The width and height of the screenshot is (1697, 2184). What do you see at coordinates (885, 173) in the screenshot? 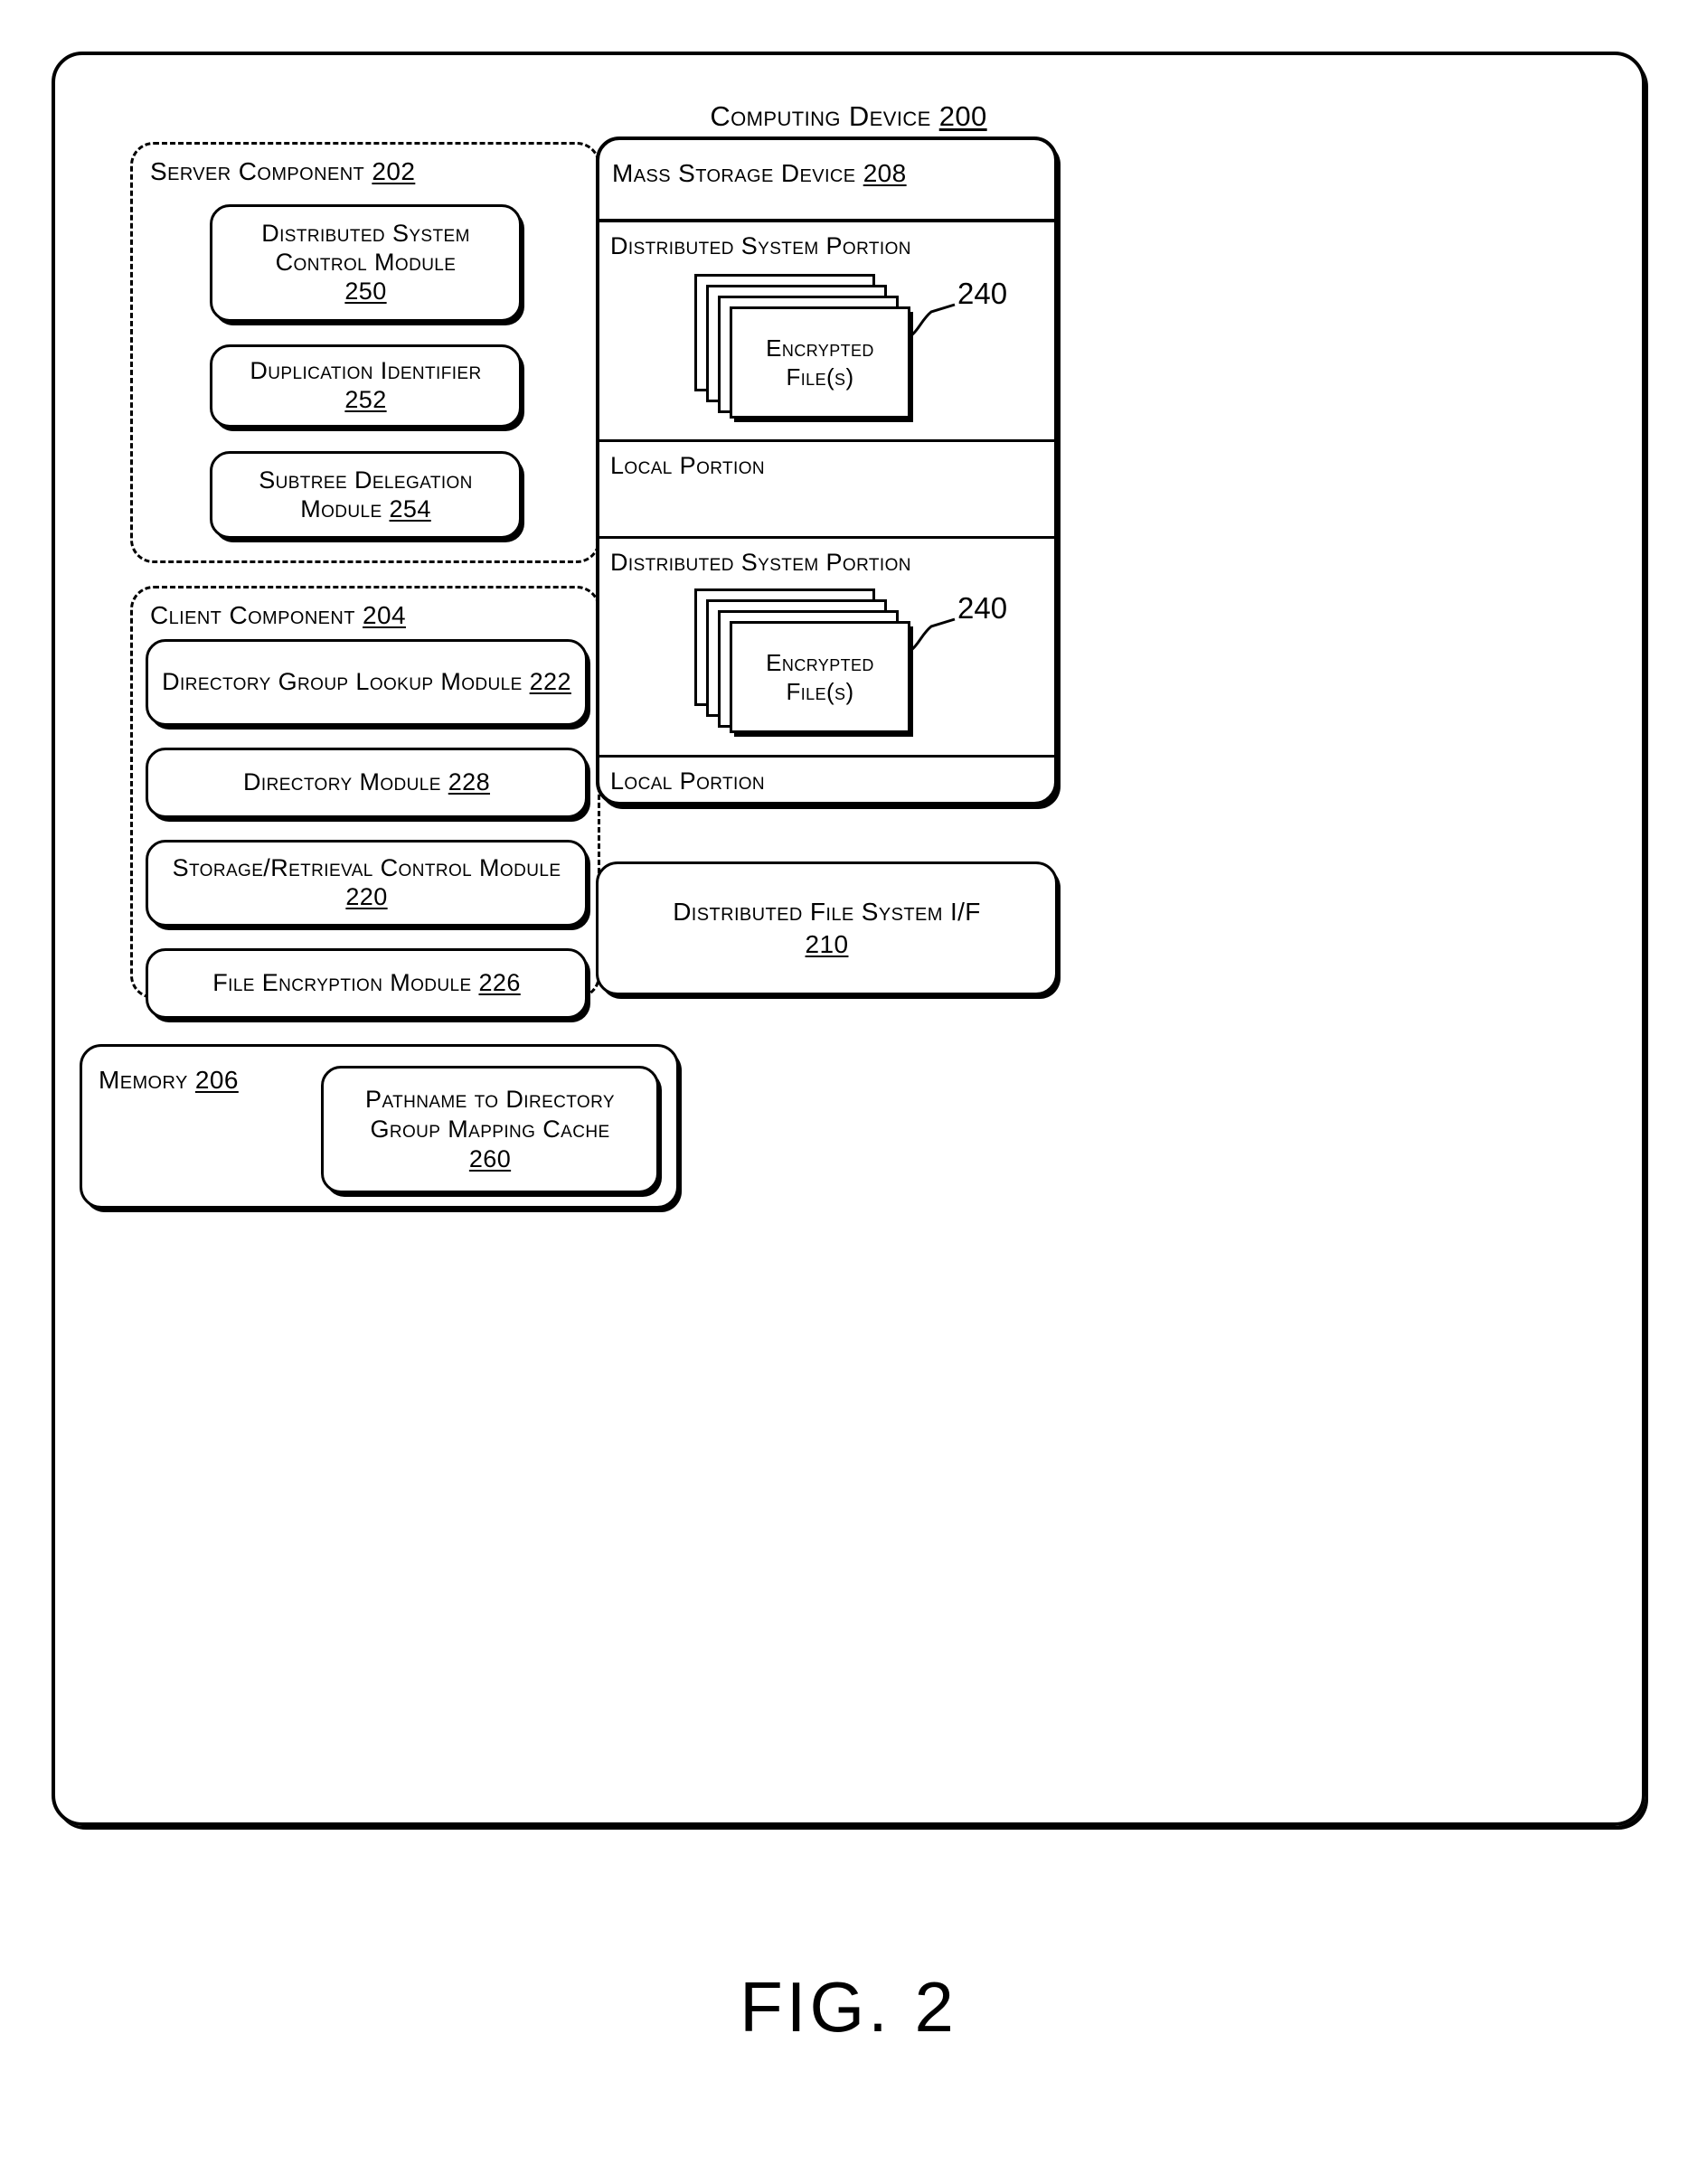
I see `mass-storage-ref: 208` at bounding box center [885, 173].